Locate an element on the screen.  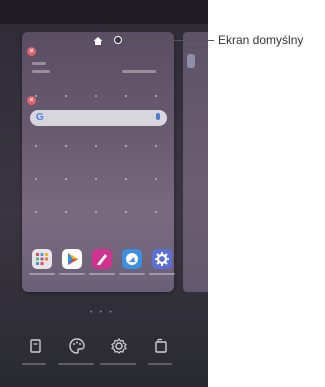
weather-widget-line is located at coordinates (139, 71).